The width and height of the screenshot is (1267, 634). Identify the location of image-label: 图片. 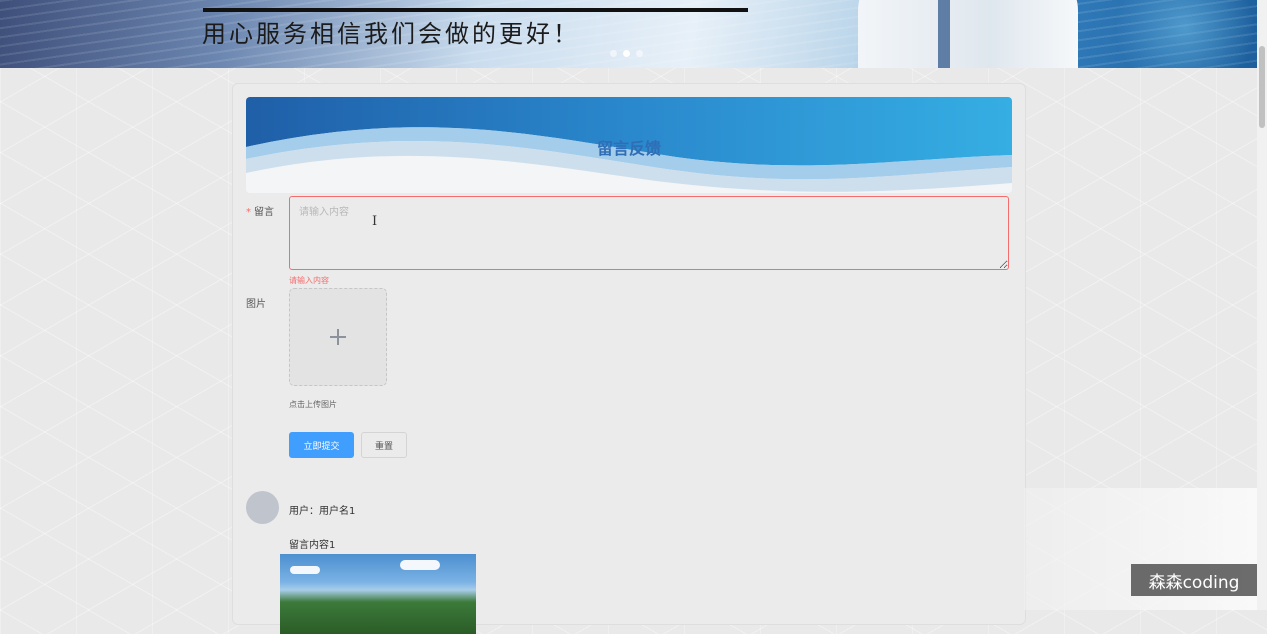
(256, 304).